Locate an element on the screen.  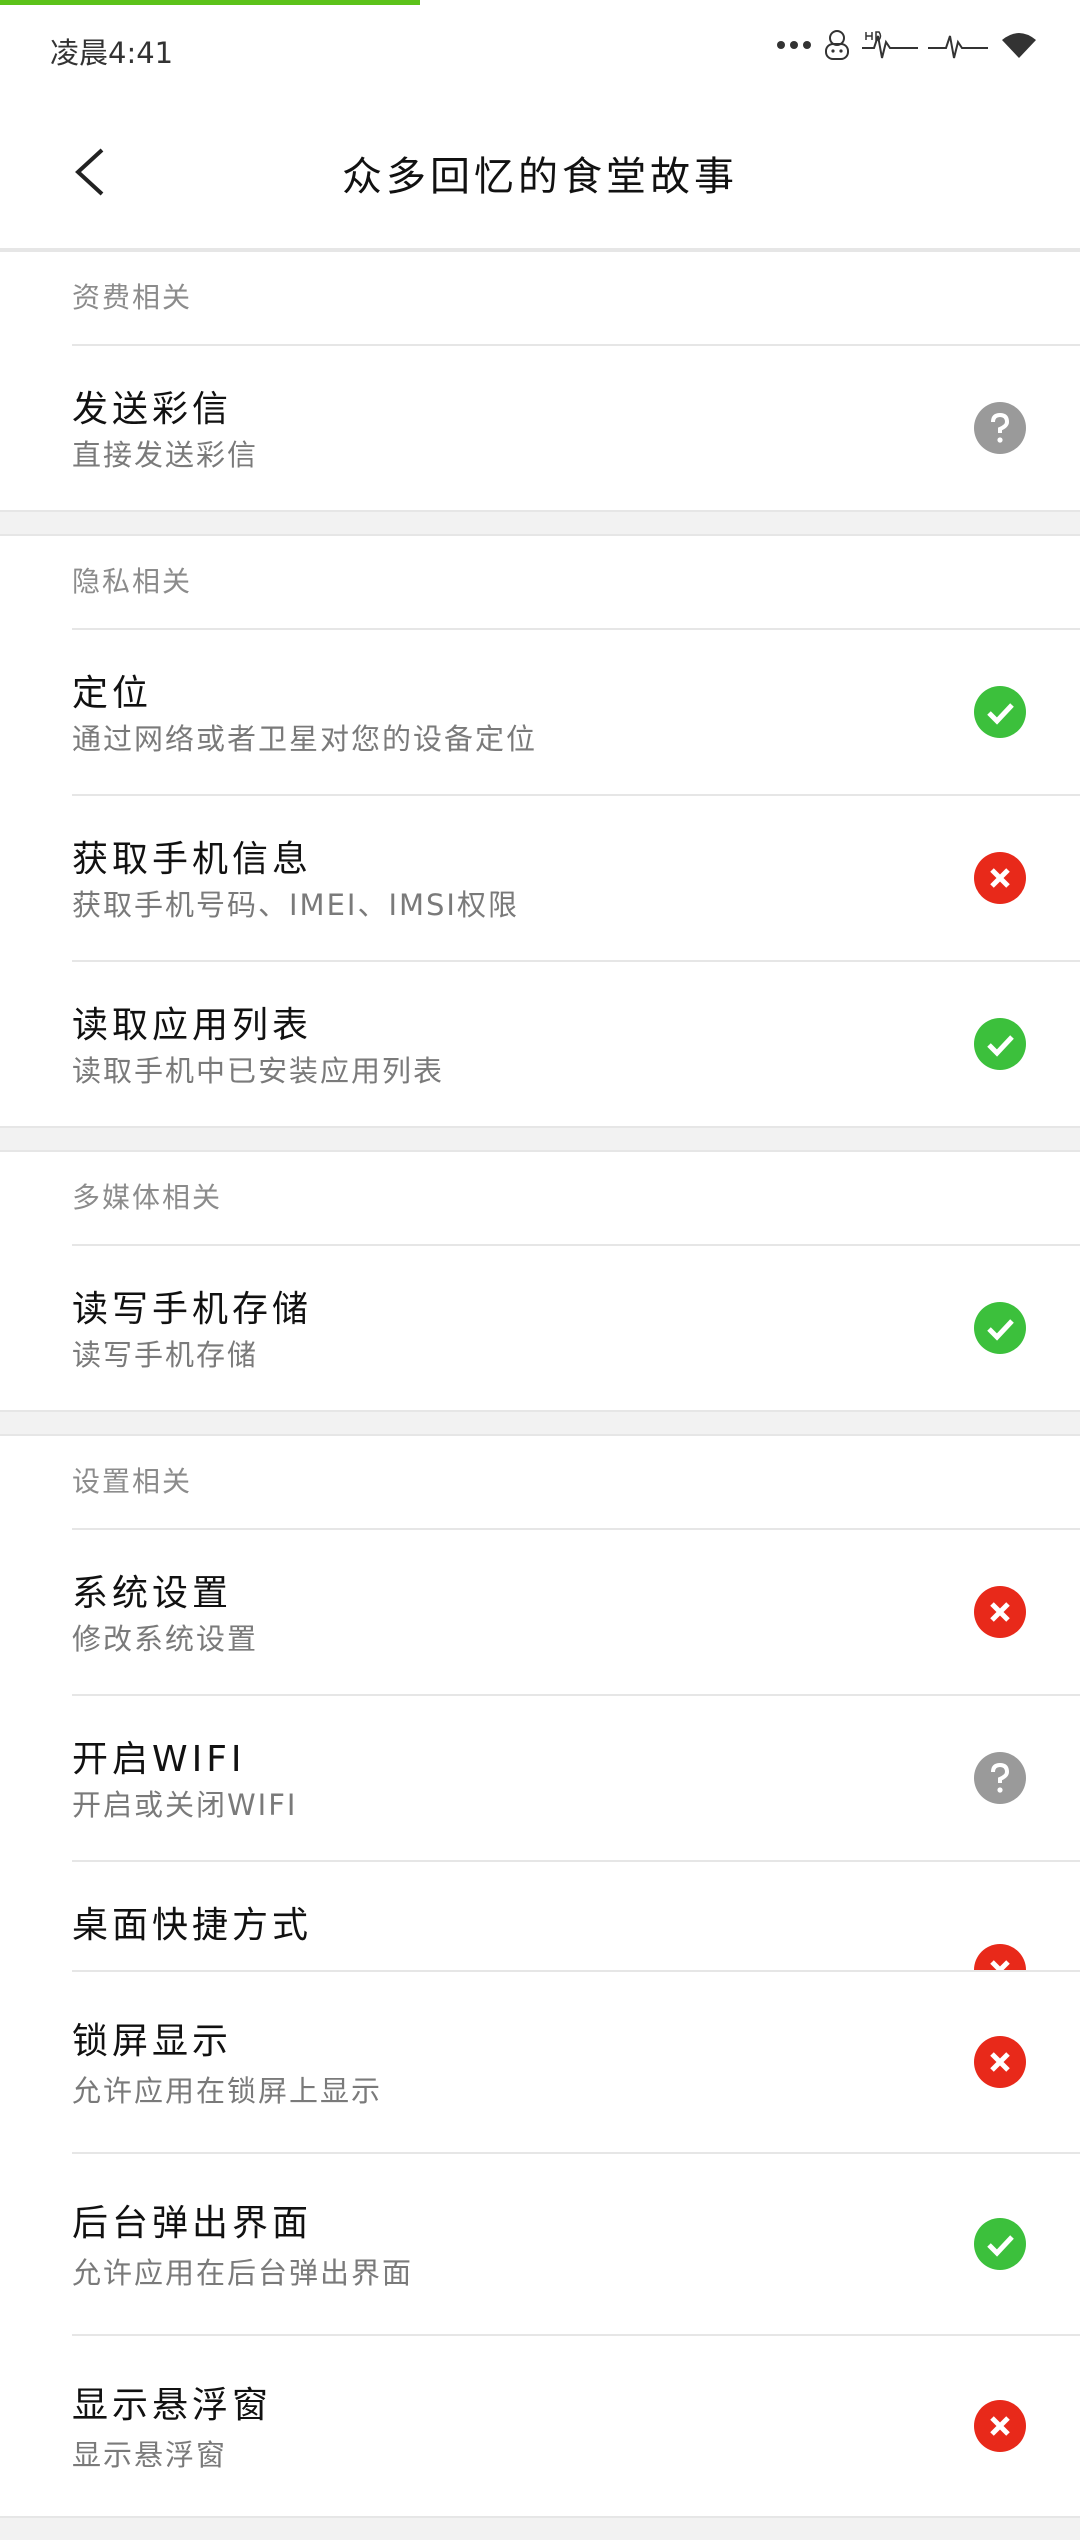
permission-desc: 修改系统设置 is located at coordinates (165, 1639).